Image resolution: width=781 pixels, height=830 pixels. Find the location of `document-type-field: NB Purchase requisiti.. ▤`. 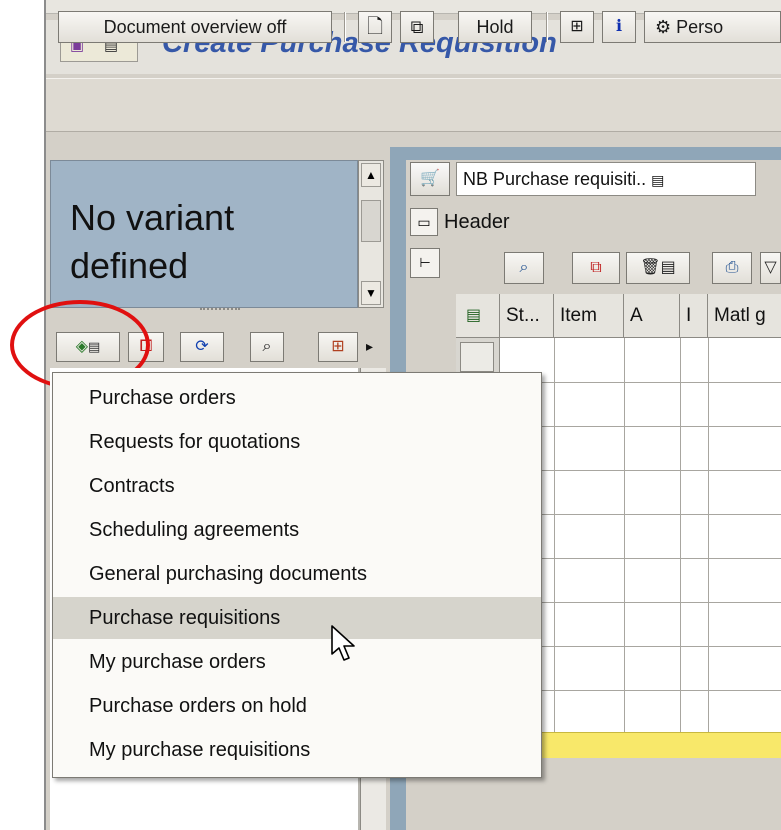

document-type-field: NB Purchase requisiti.. ▤ is located at coordinates (606, 179).